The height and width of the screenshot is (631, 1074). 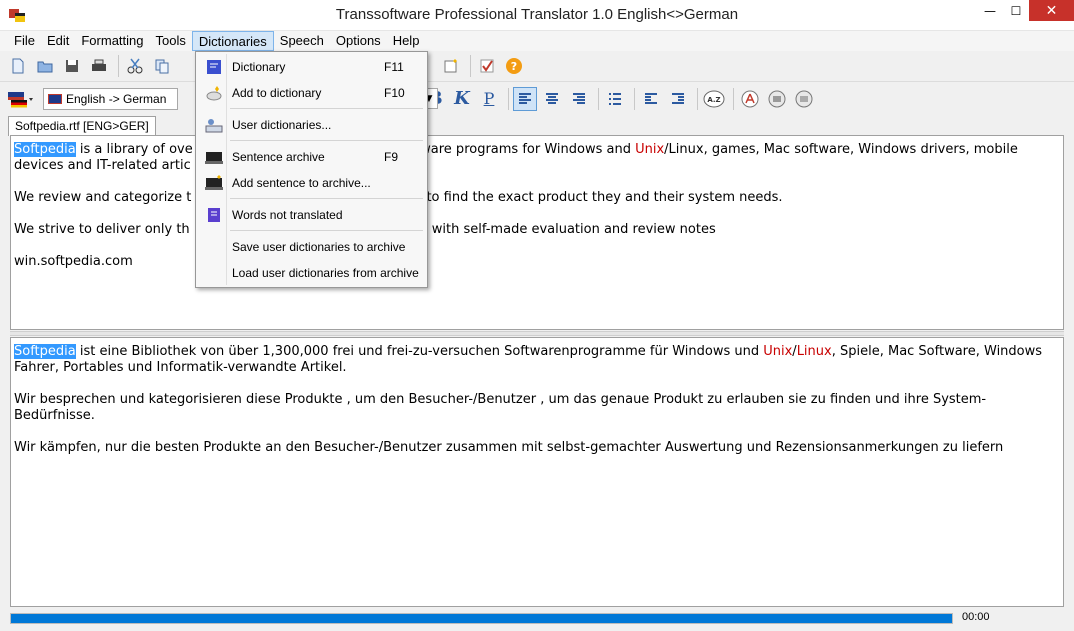 I want to click on pane-splitter, so click(x=537, y=333).